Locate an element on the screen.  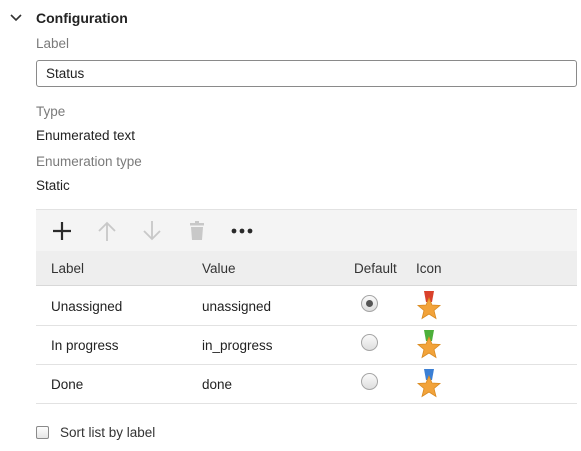
table-row: In progress in_progress is located at coordinates (306, 345).